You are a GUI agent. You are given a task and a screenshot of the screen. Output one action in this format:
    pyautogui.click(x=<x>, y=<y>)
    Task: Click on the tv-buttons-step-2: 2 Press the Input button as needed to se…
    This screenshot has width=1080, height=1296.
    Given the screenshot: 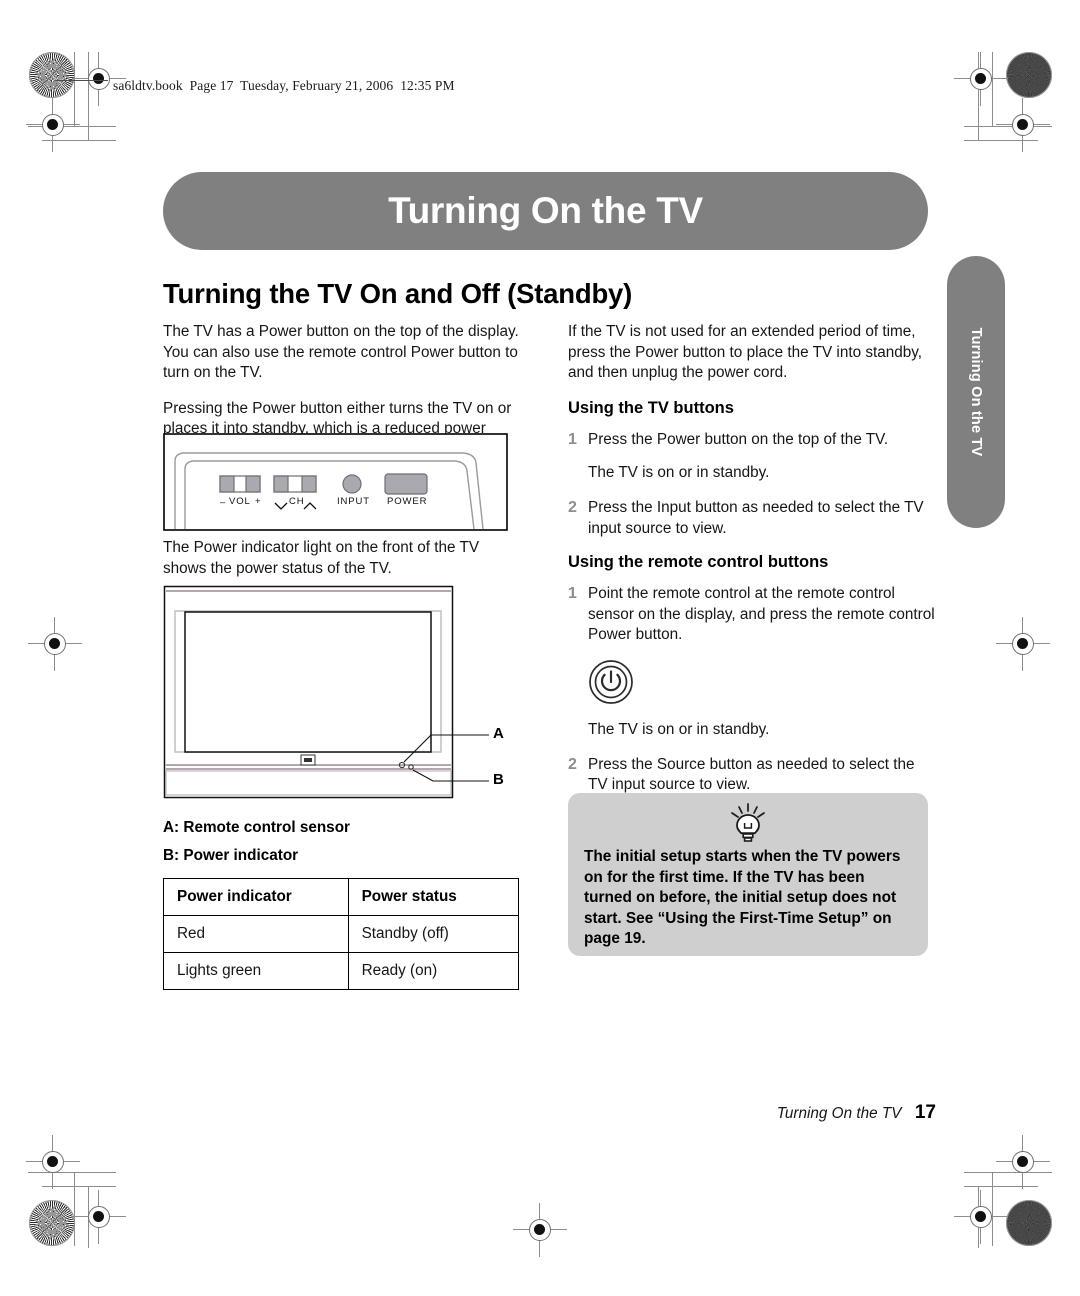 What is the action you would take?
    pyautogui.click(x=752, y=518)
    